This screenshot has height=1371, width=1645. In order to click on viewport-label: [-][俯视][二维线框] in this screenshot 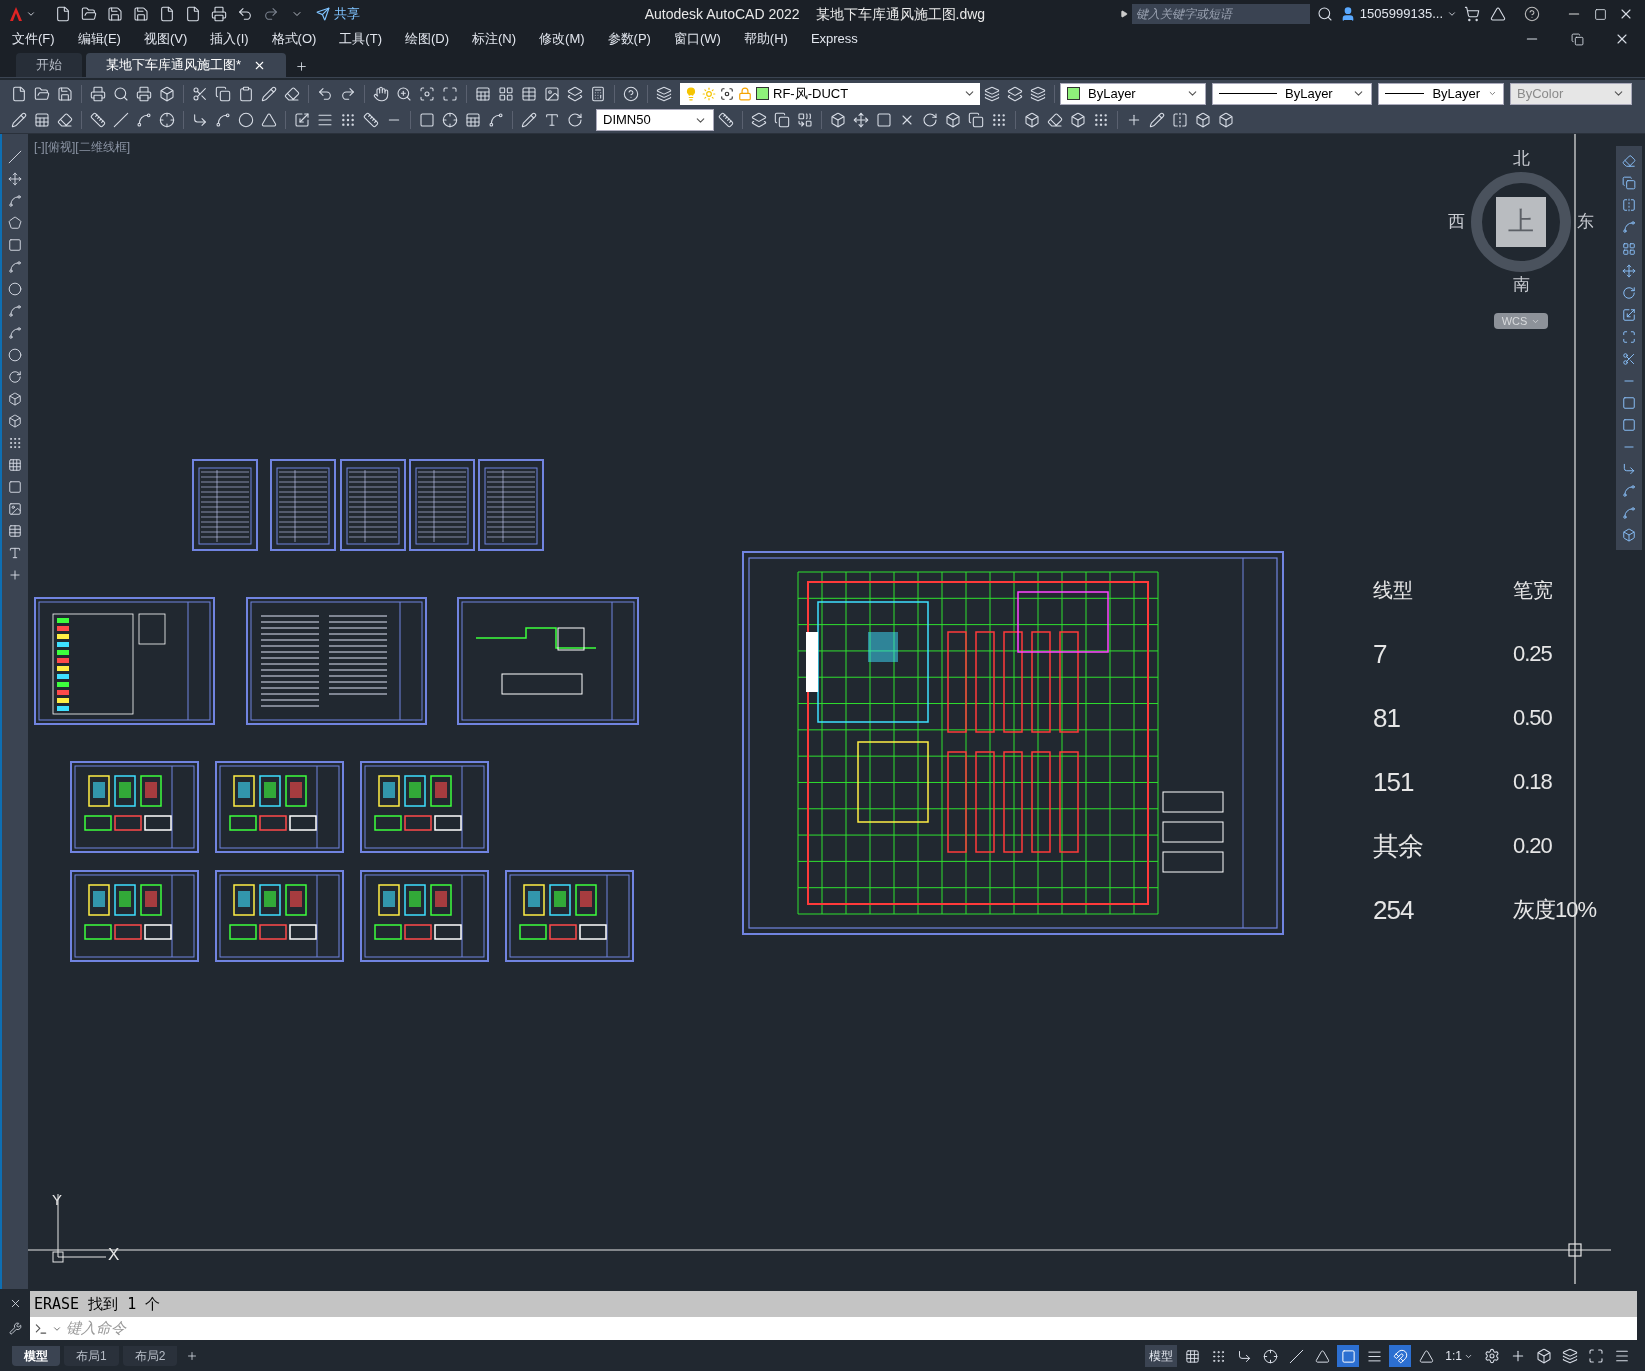, I will do `click(82, 147)`.